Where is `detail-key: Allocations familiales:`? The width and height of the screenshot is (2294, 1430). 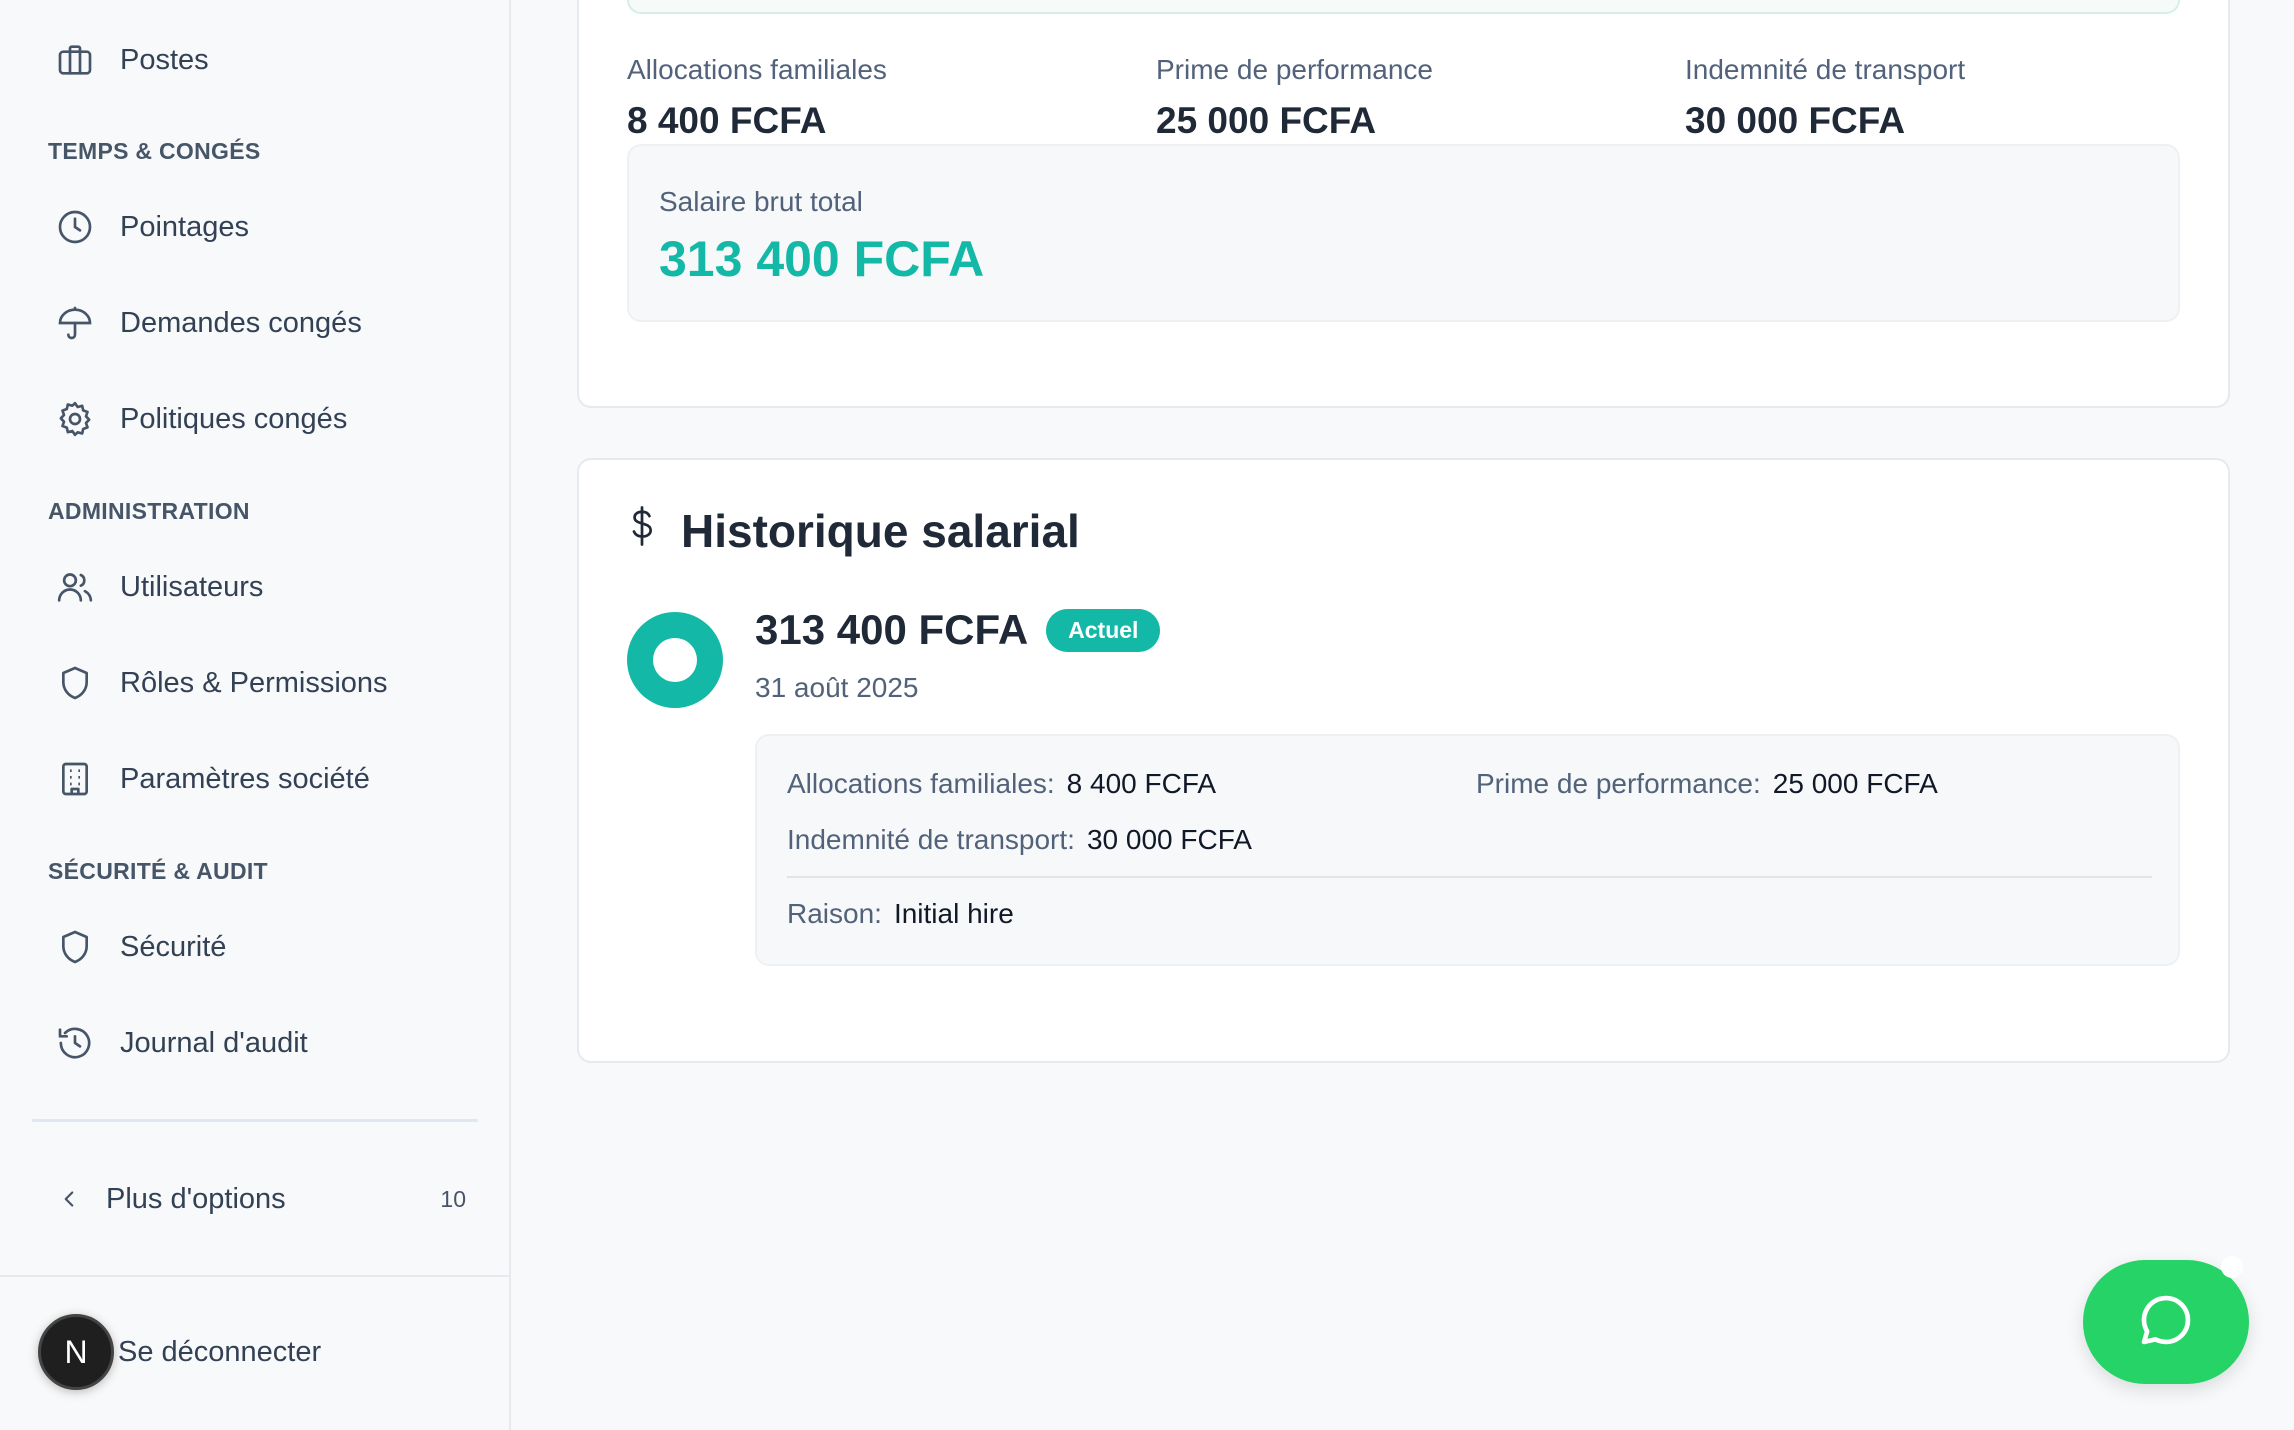
detail-key: Allocations familiales: is located at coordinates (921, 783).